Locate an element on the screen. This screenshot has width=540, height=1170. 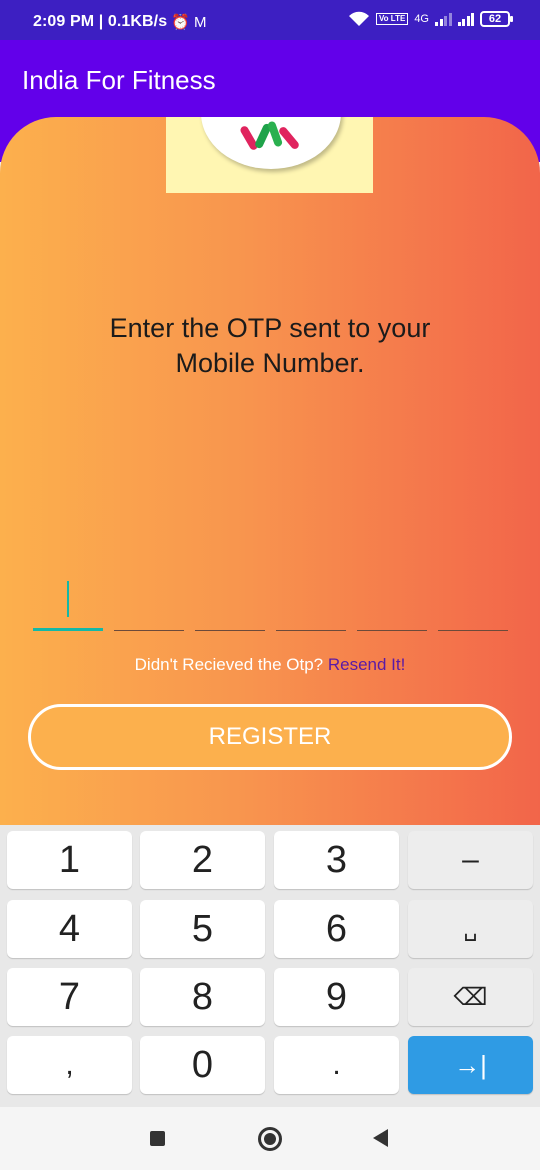
gmail-icon: M is located at coordinates (200, 22).